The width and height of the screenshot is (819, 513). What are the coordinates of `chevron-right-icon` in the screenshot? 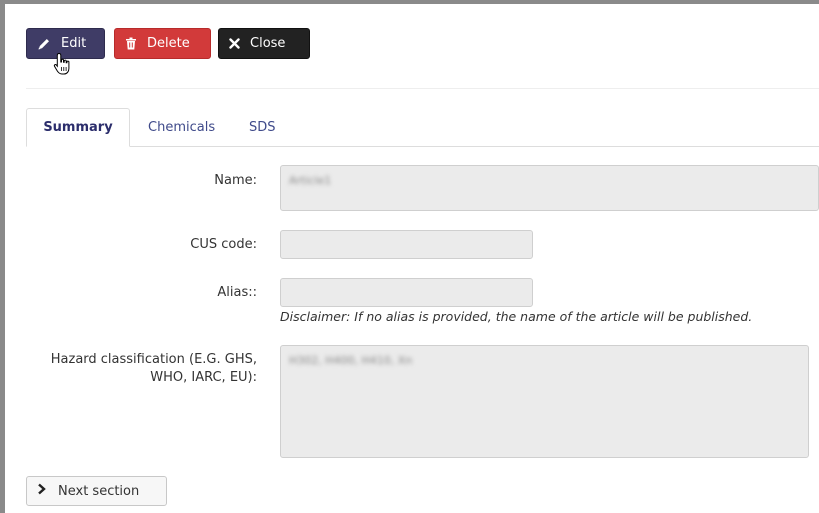 It's located at (41, 491).